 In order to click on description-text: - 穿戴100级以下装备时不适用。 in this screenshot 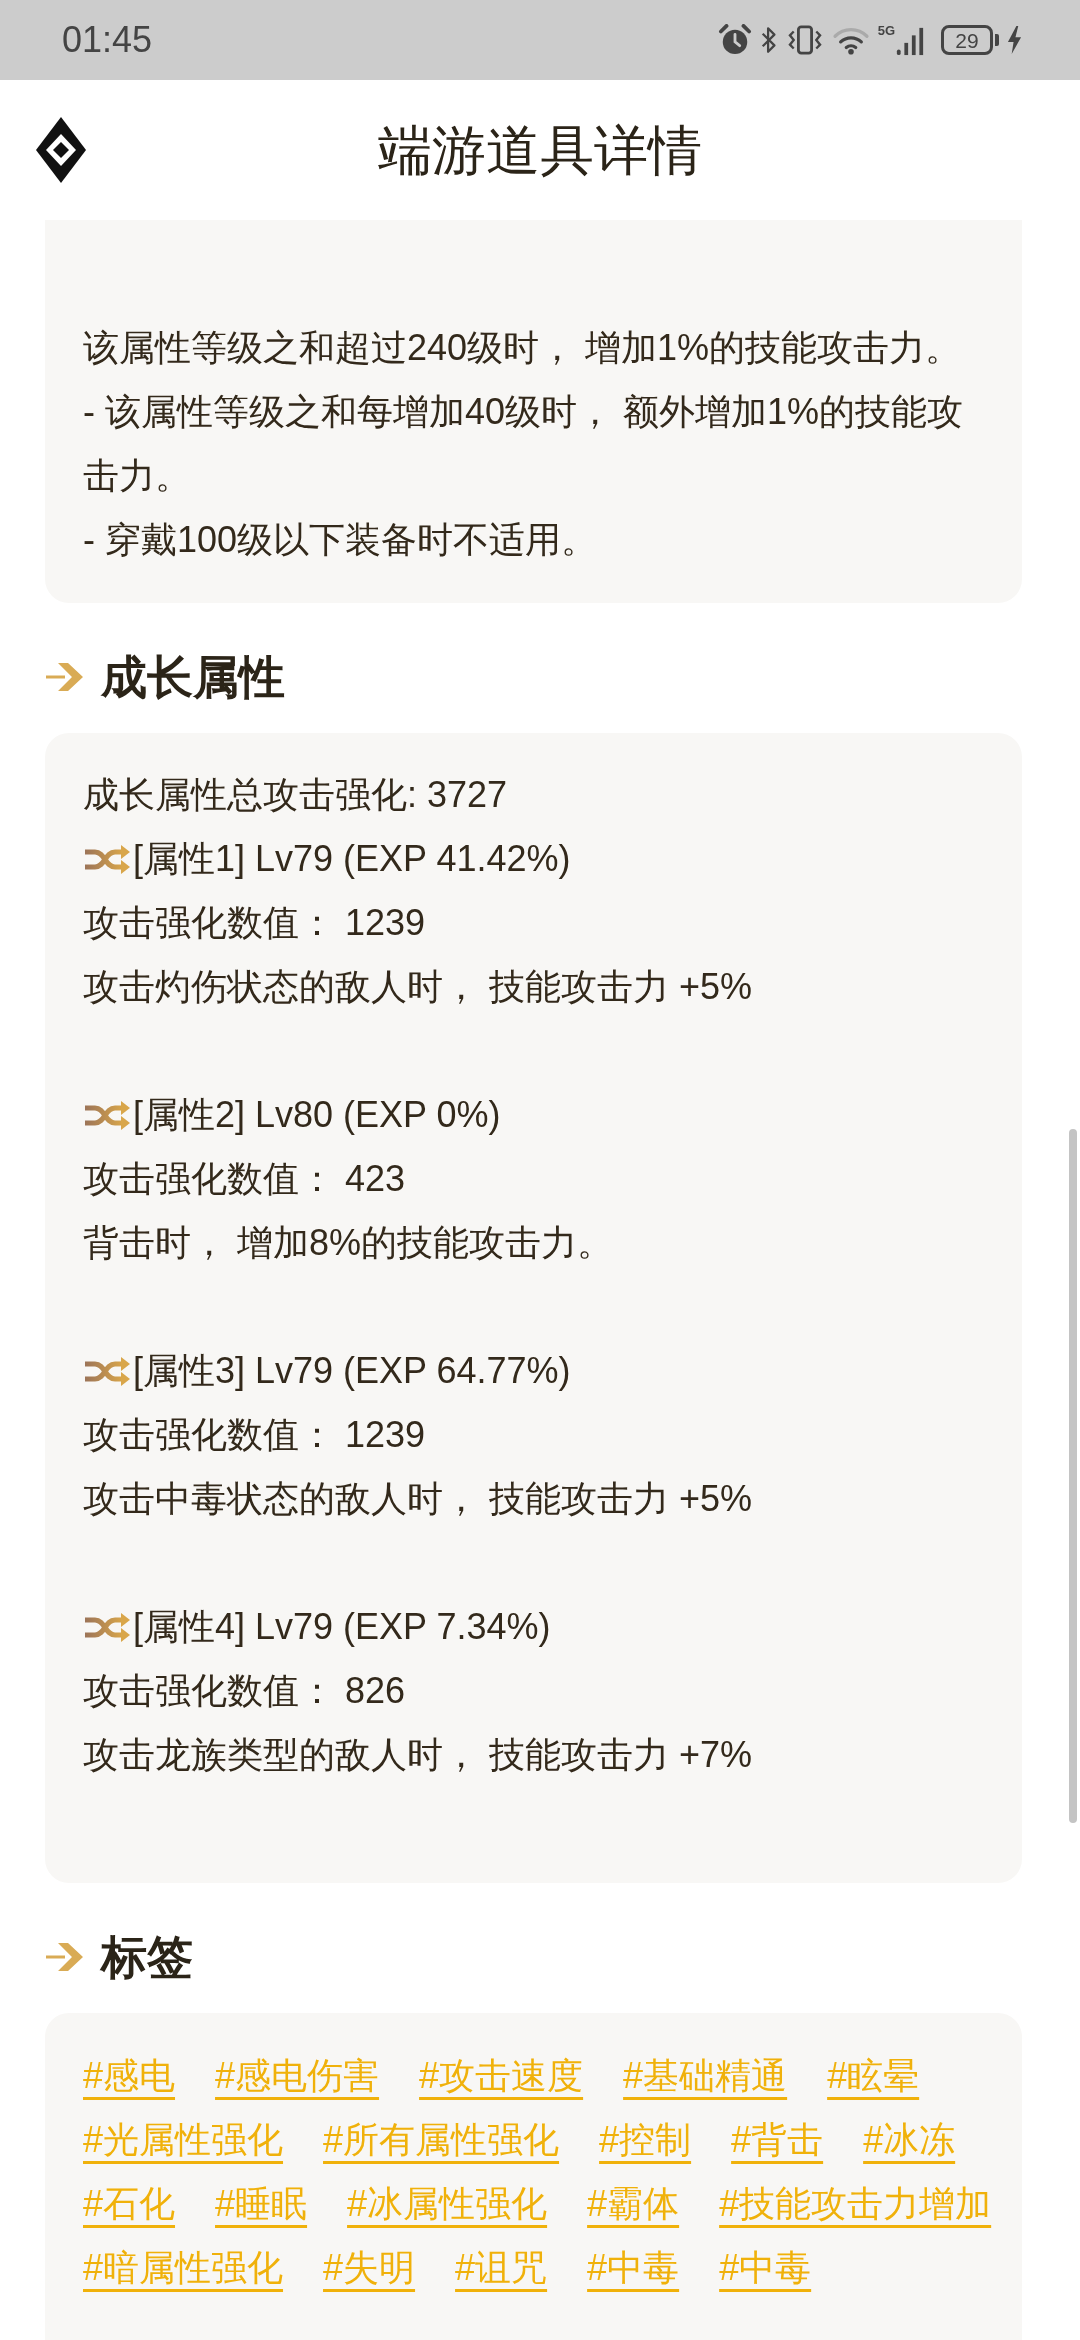, I will do `click(341, 540)`.